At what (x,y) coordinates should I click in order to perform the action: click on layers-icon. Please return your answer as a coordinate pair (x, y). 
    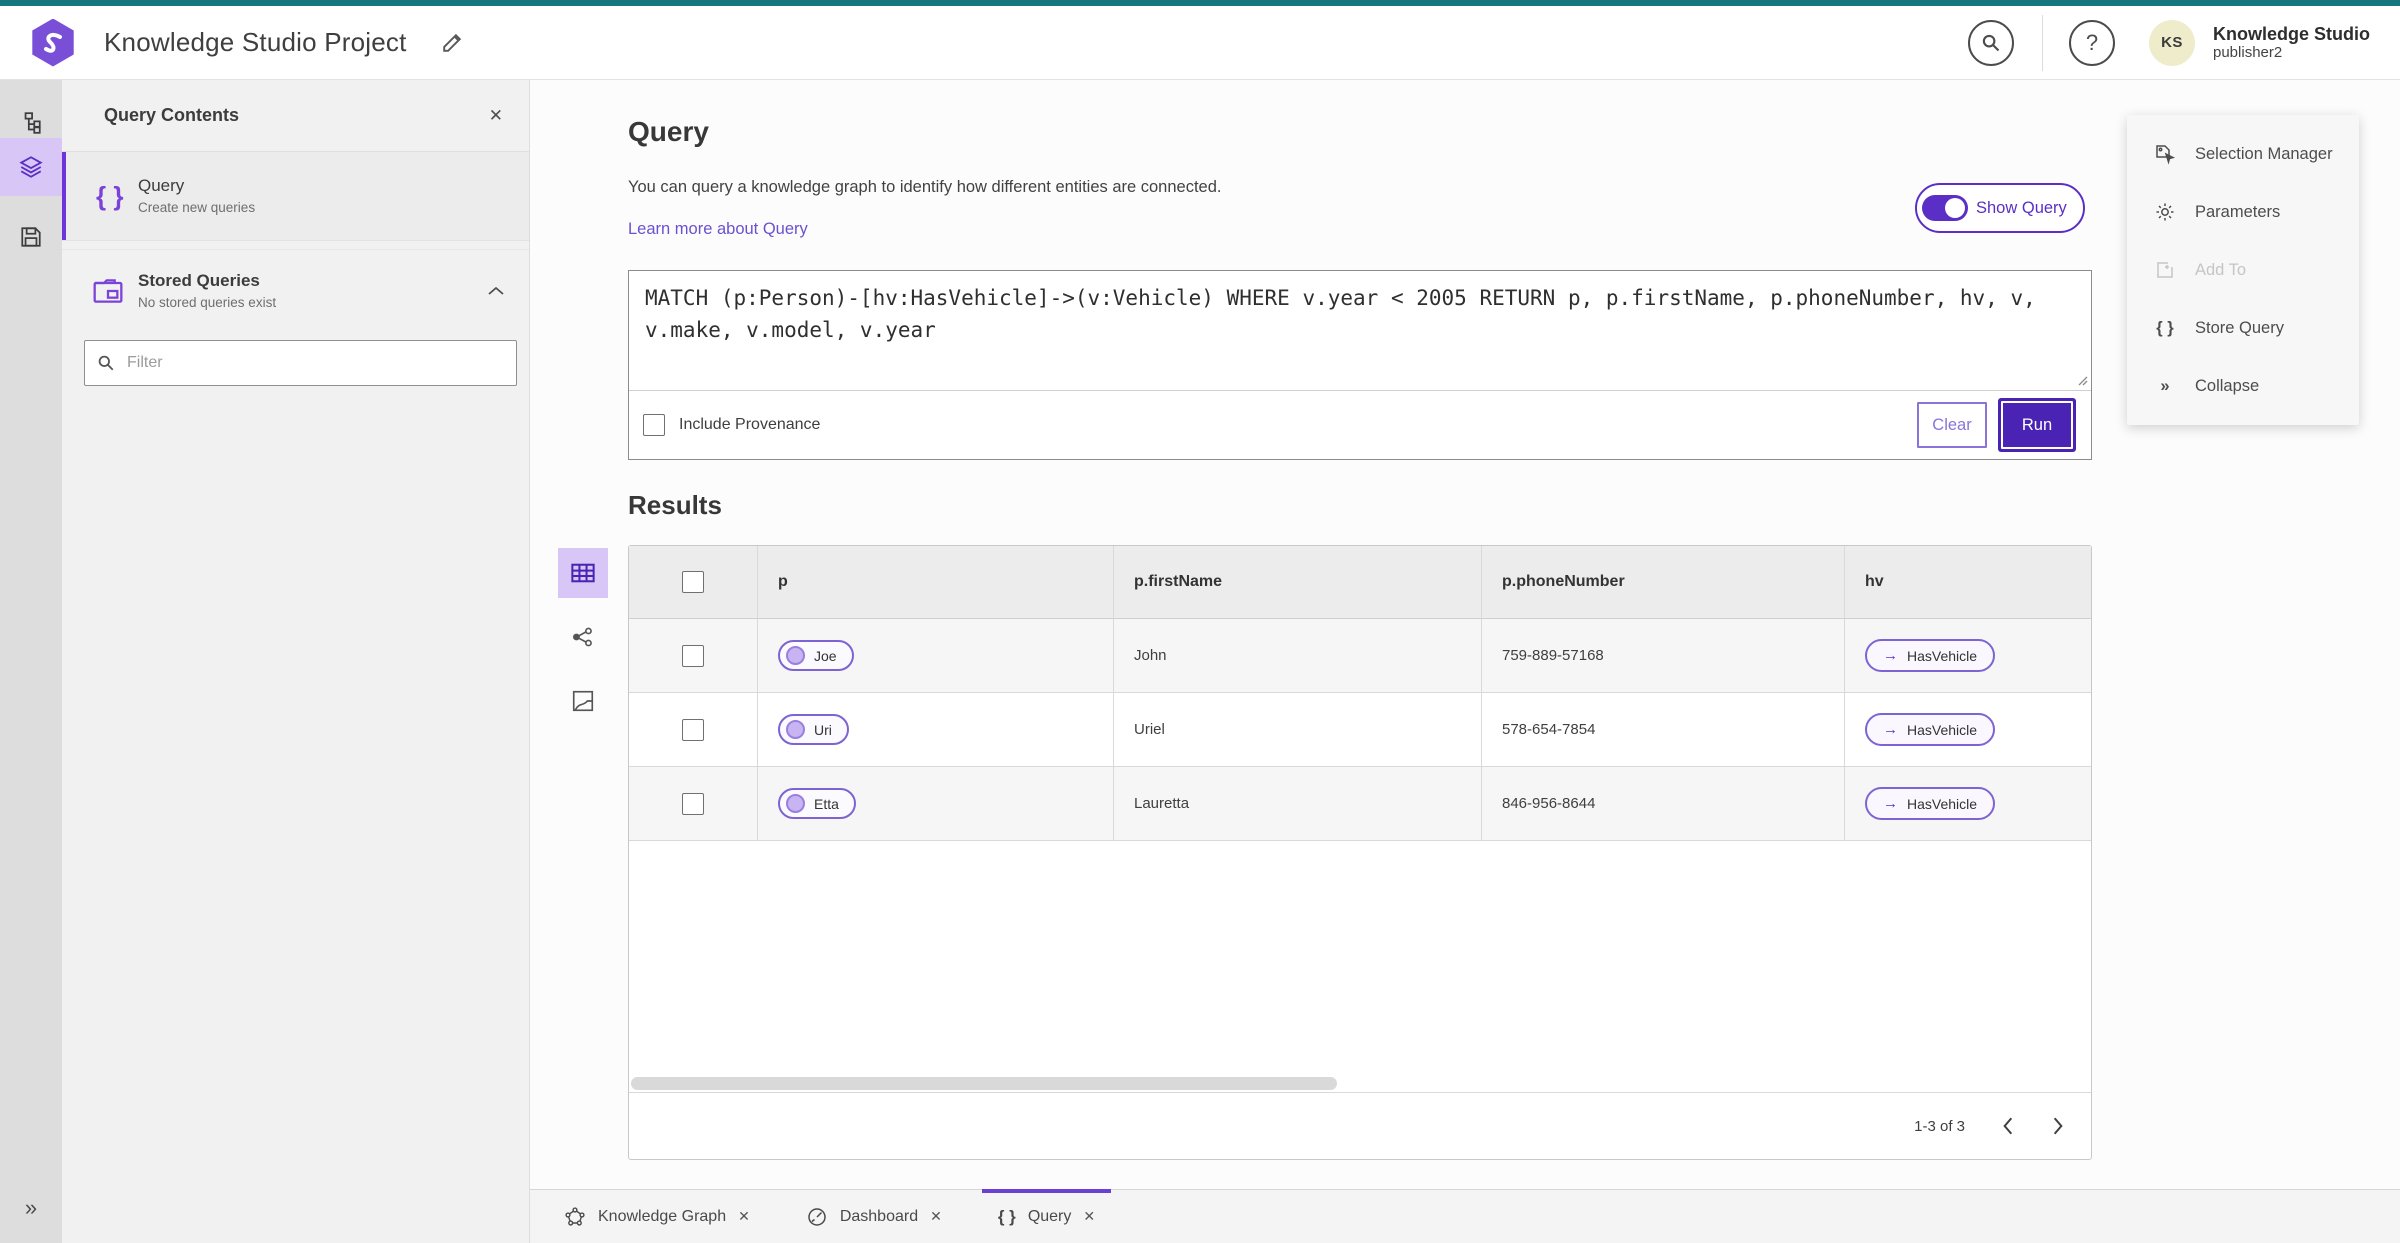
    Looking at the image, I should click on (31, 167).